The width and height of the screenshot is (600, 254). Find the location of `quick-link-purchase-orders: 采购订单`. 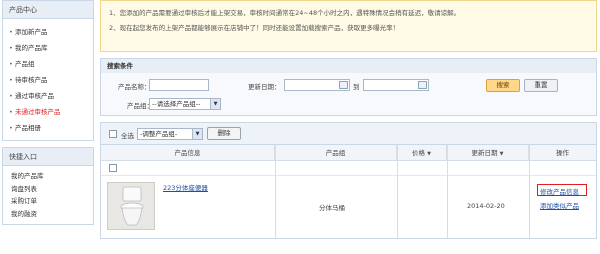

quick-link-purchase-orders: 采购订单 is located at coordinates (52, 201).